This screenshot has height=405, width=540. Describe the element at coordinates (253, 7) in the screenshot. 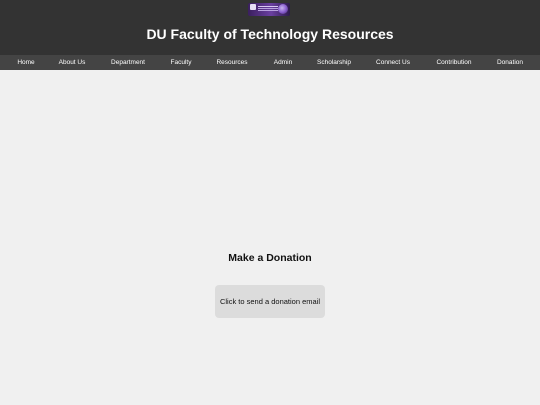

I see `logo-mark-icon` at that location.